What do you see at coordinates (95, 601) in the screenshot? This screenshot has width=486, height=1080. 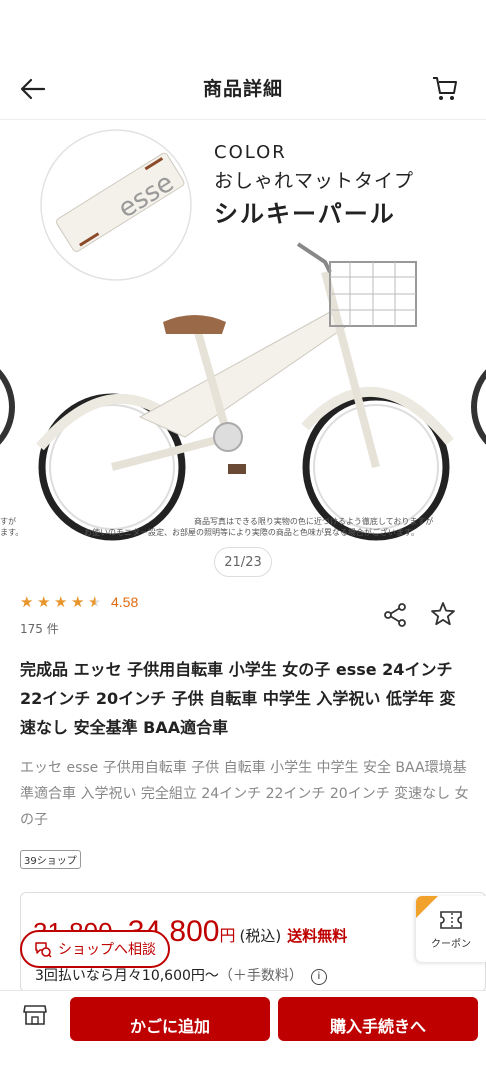 I see `half-star-icon: ★` at bounding box center [95, 601].